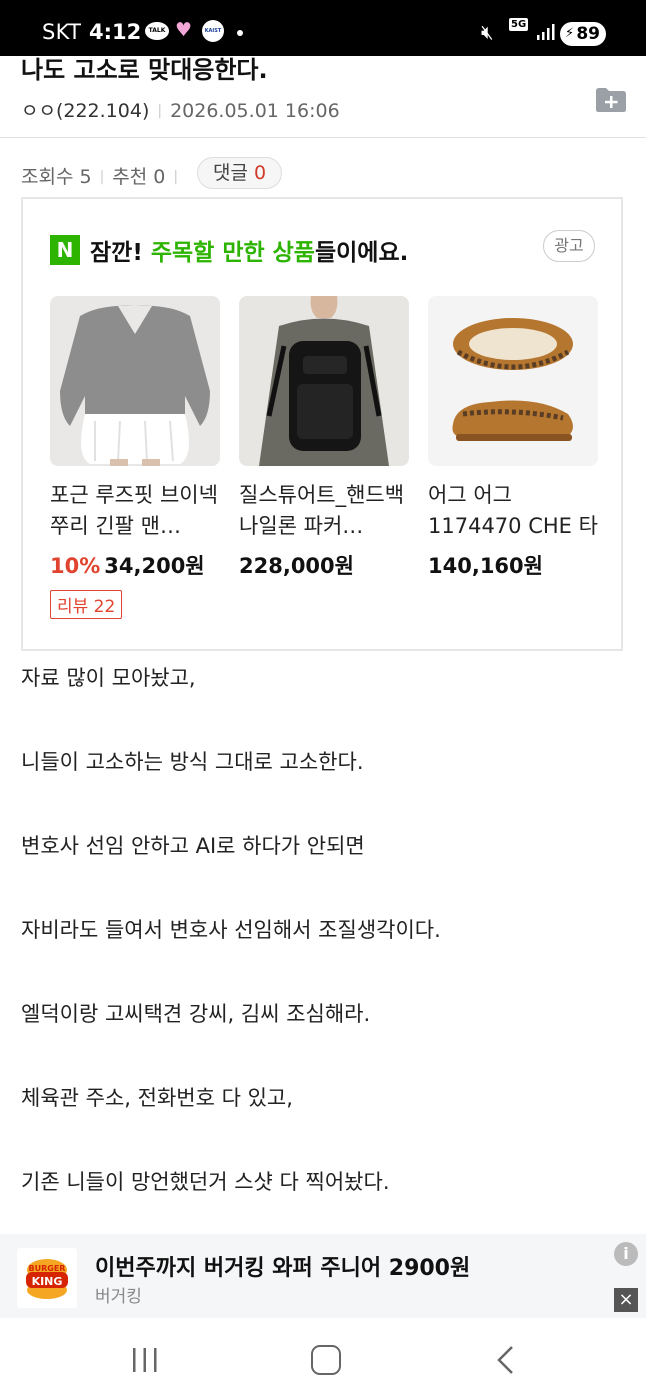 The height and width of the screenshot is (1400, 646). I want to click on body-line: 자비라도 들여서 변호사 선임해서 조질생각이다., so click(231, 930).